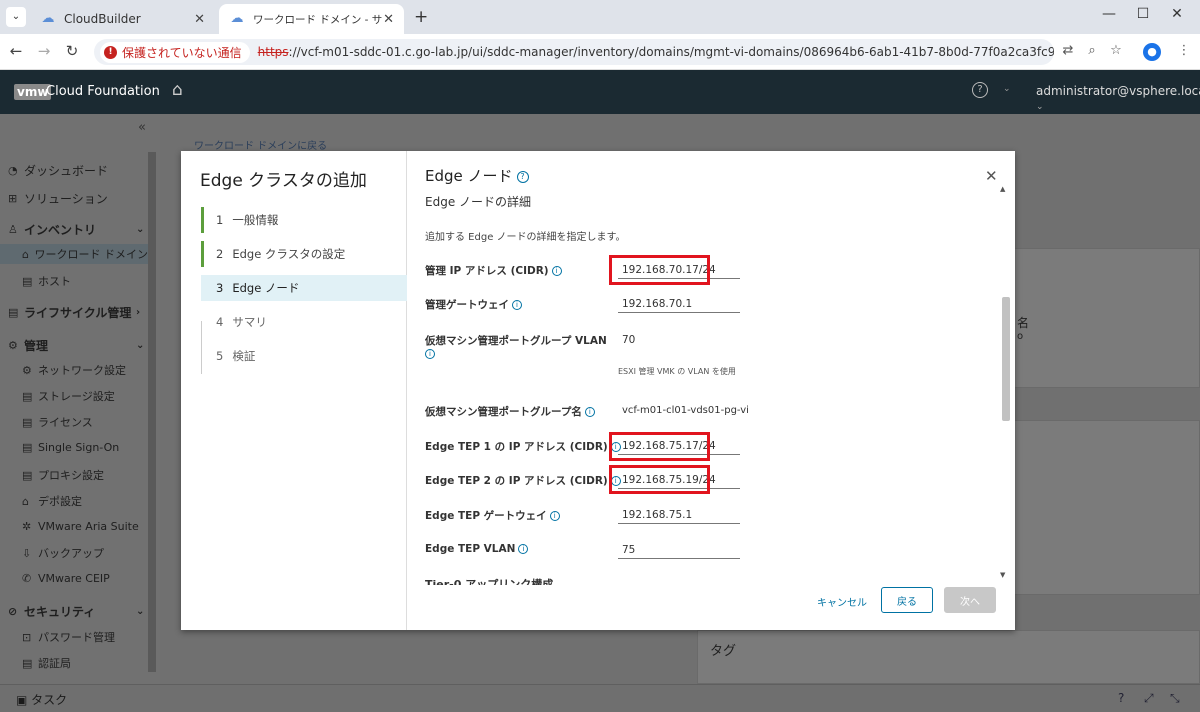  What do you see at coordinates (27, 370) in the screenshot?
I see `network-icon: ⚙` at bounding box center [27, 370].